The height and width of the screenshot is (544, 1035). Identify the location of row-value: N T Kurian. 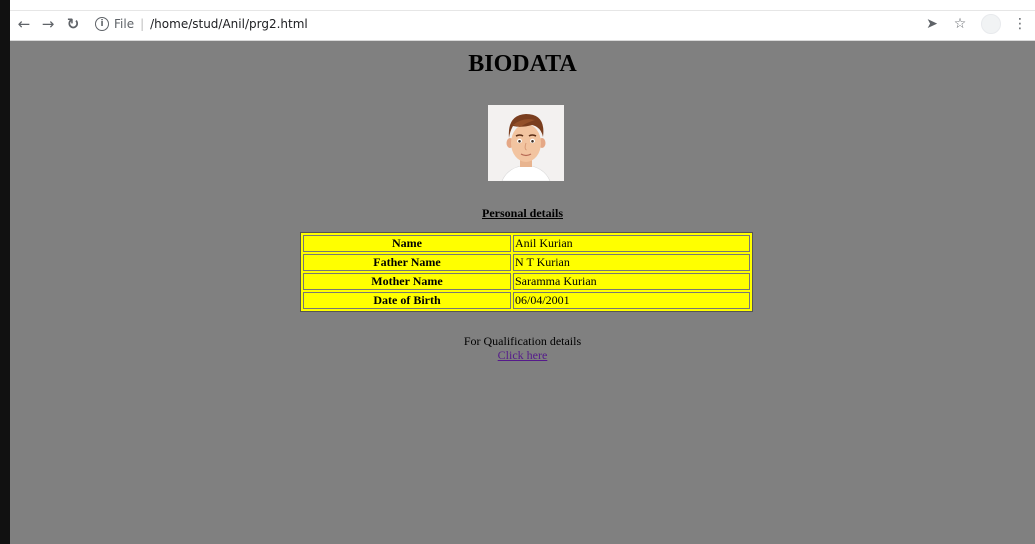
(631, 262).